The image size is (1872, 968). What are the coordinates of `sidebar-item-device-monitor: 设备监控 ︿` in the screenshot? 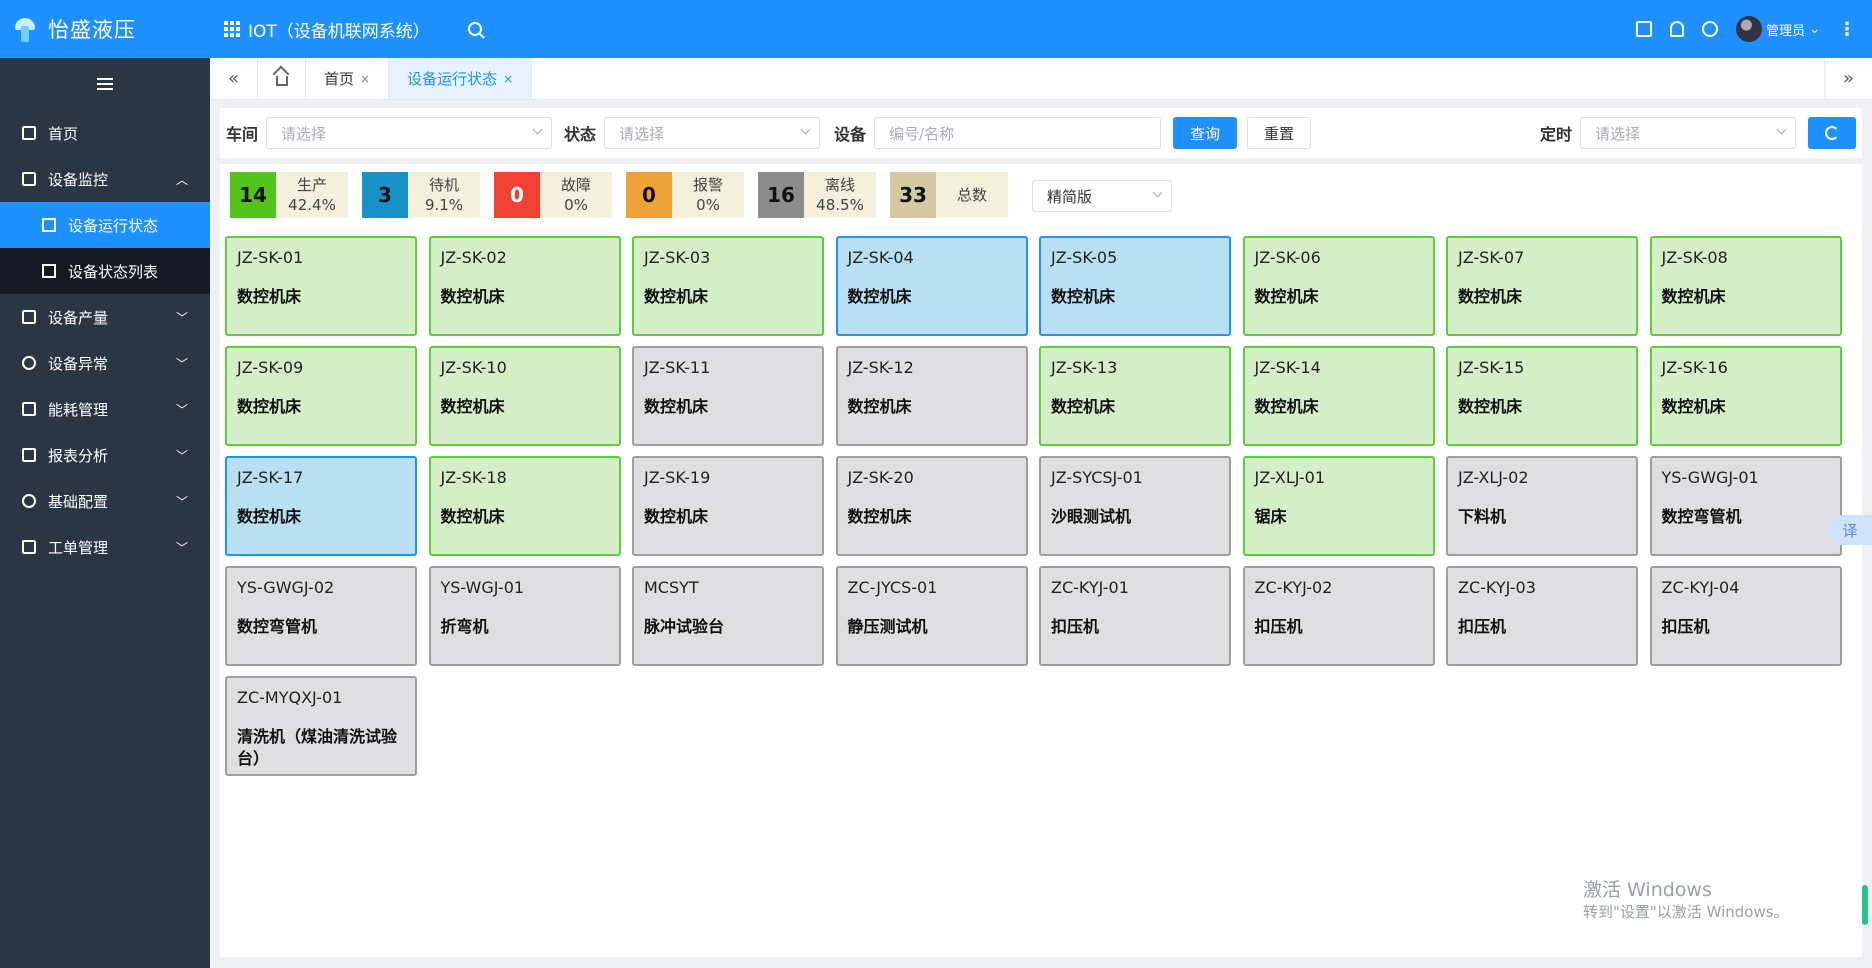 It's located at (105, 179).